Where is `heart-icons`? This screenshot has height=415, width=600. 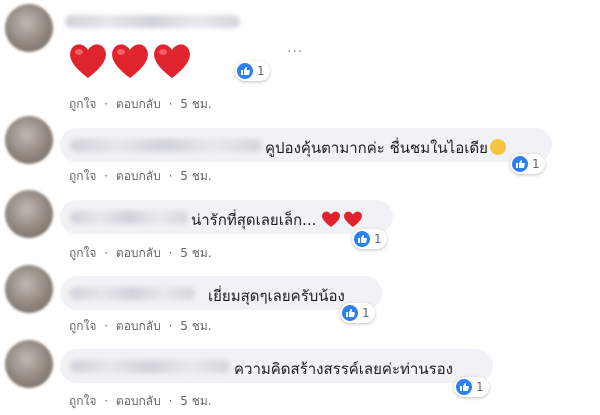 heart-icons is located at coordinates (130, 61).